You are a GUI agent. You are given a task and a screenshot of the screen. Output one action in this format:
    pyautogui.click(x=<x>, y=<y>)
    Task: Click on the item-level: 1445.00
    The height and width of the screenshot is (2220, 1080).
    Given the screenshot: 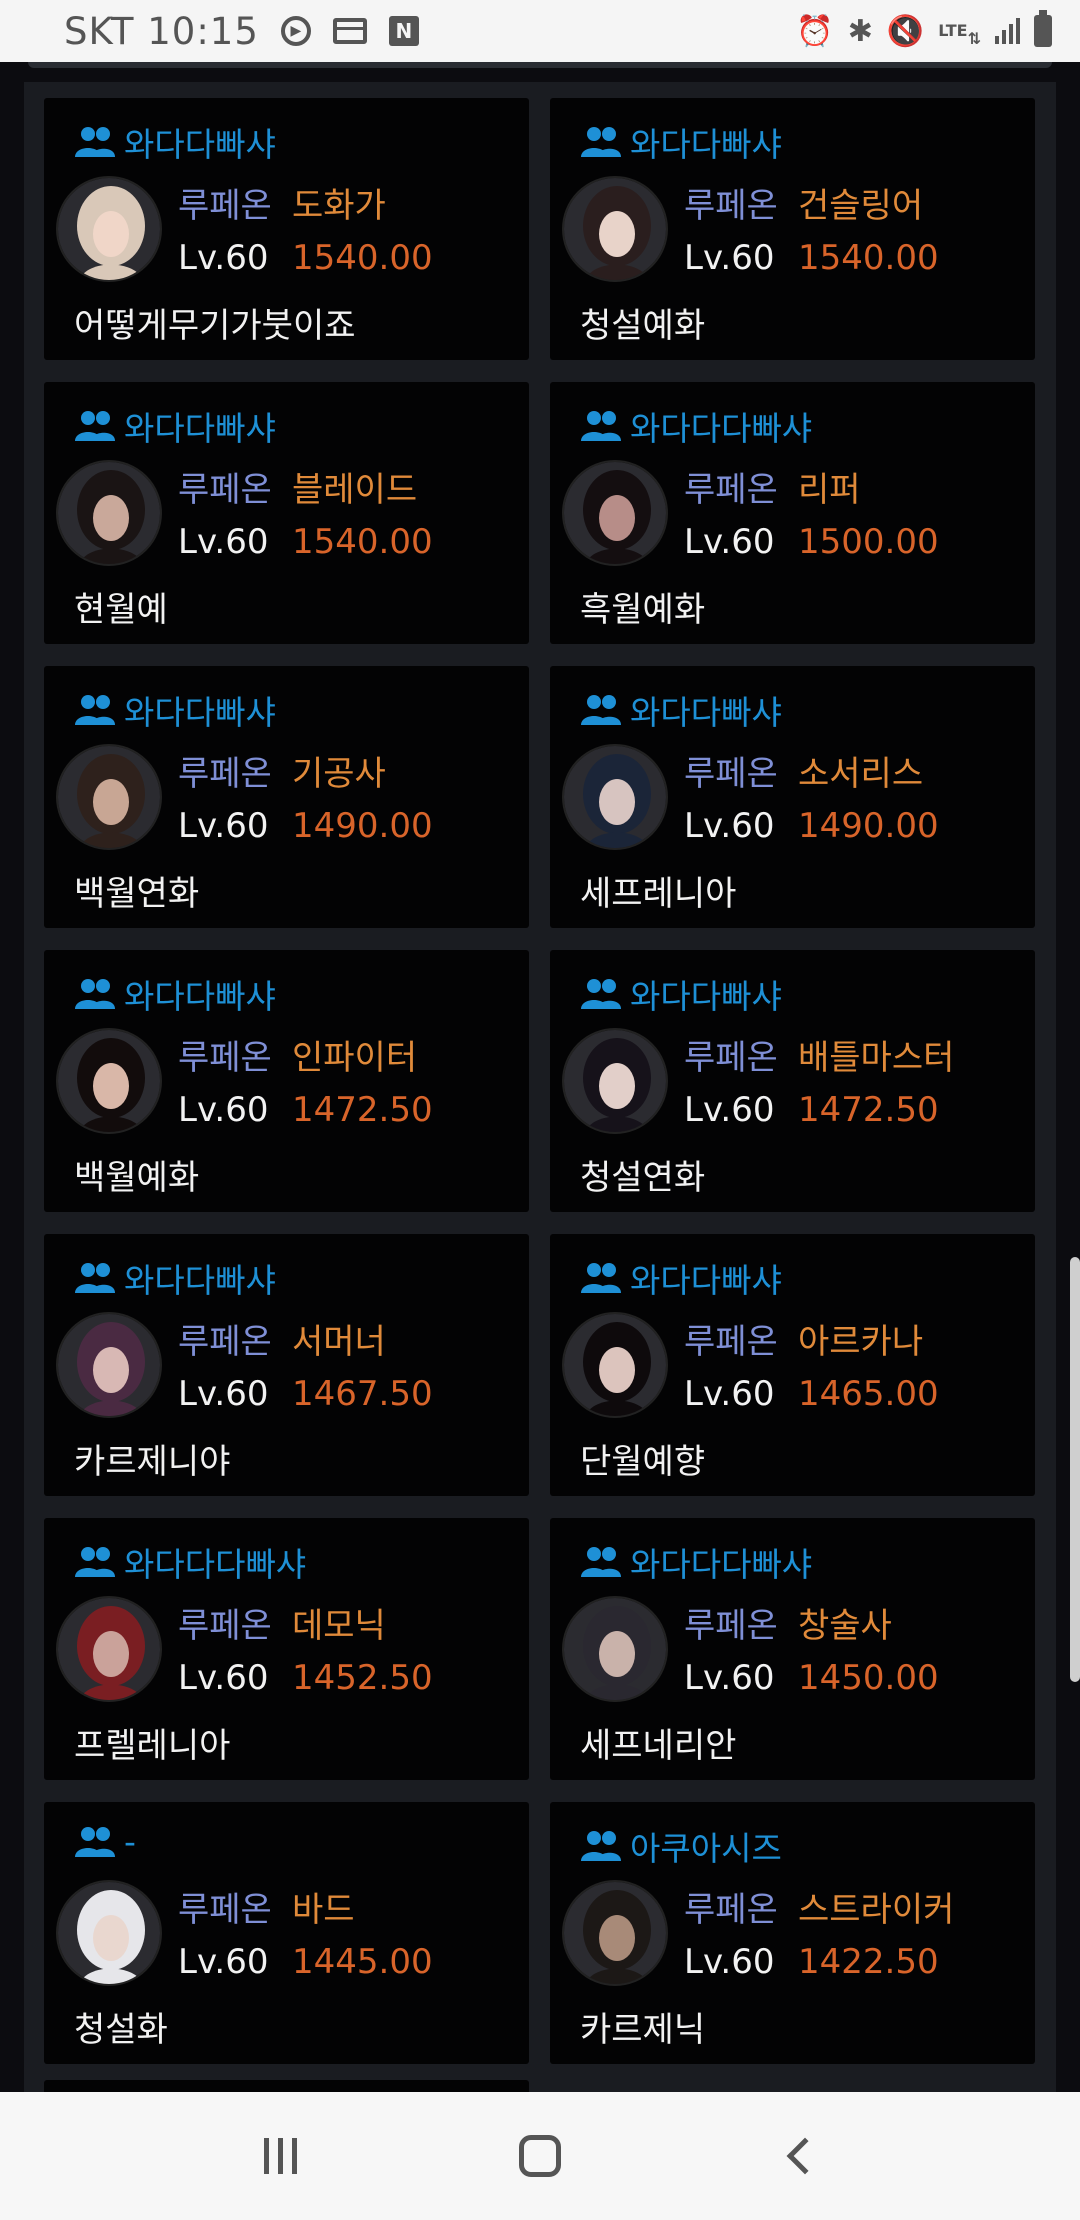 What is the action you would take?
    pyautogui.click(x=362, y=1962)
    